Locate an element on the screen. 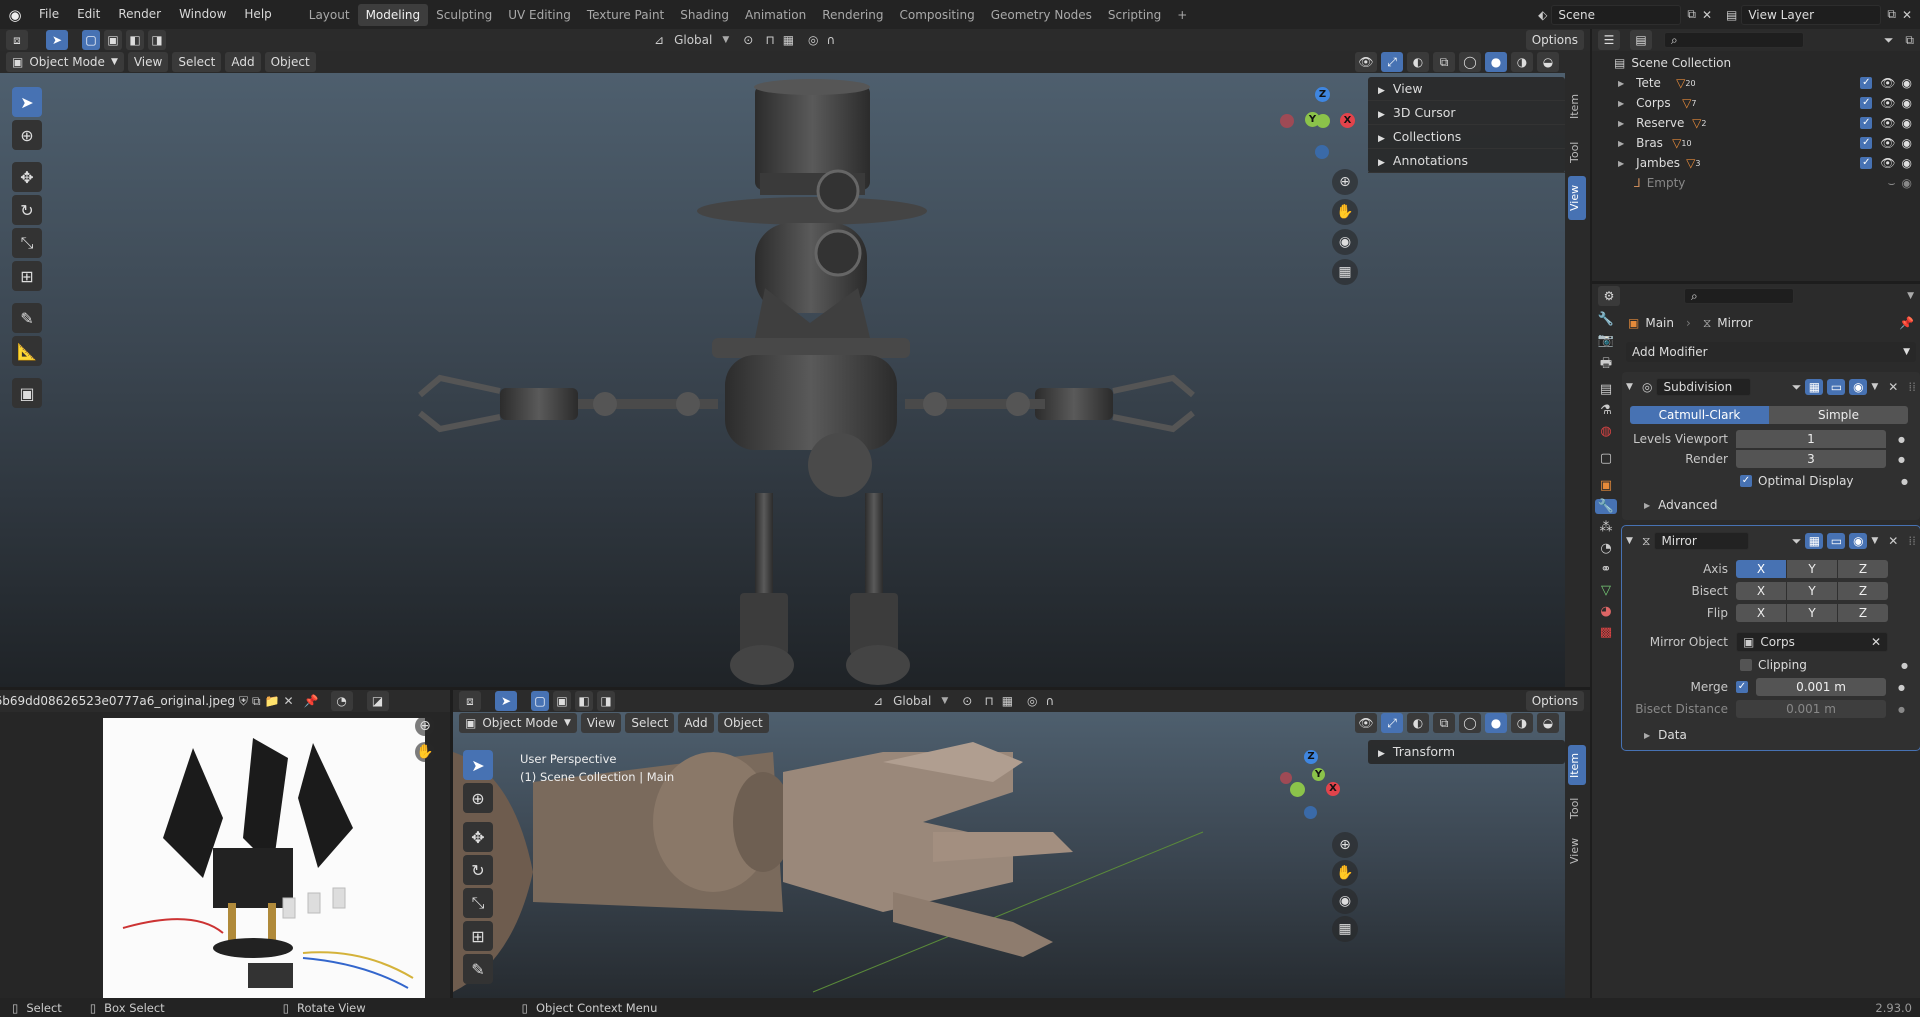  clear-field-icon: ✕ is located at coordinates (1876, 642).